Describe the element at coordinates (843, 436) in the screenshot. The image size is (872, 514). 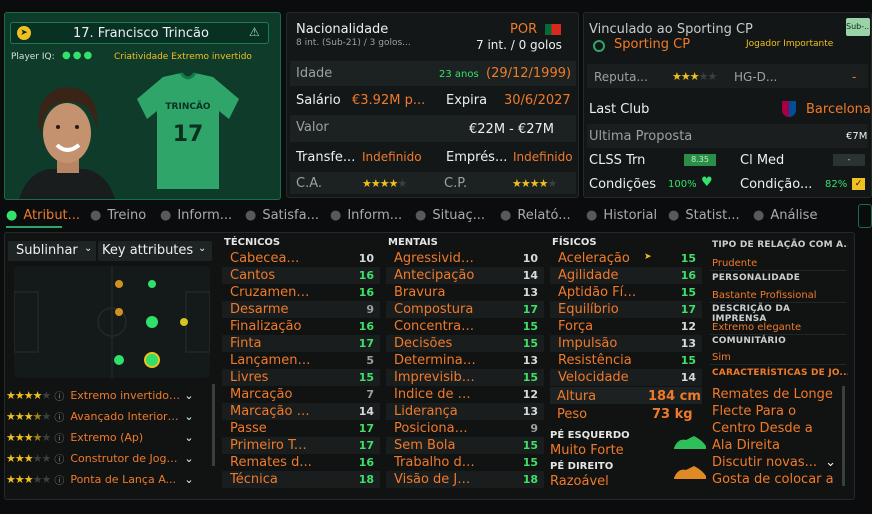
I see `traits-scrollbar` at that location.